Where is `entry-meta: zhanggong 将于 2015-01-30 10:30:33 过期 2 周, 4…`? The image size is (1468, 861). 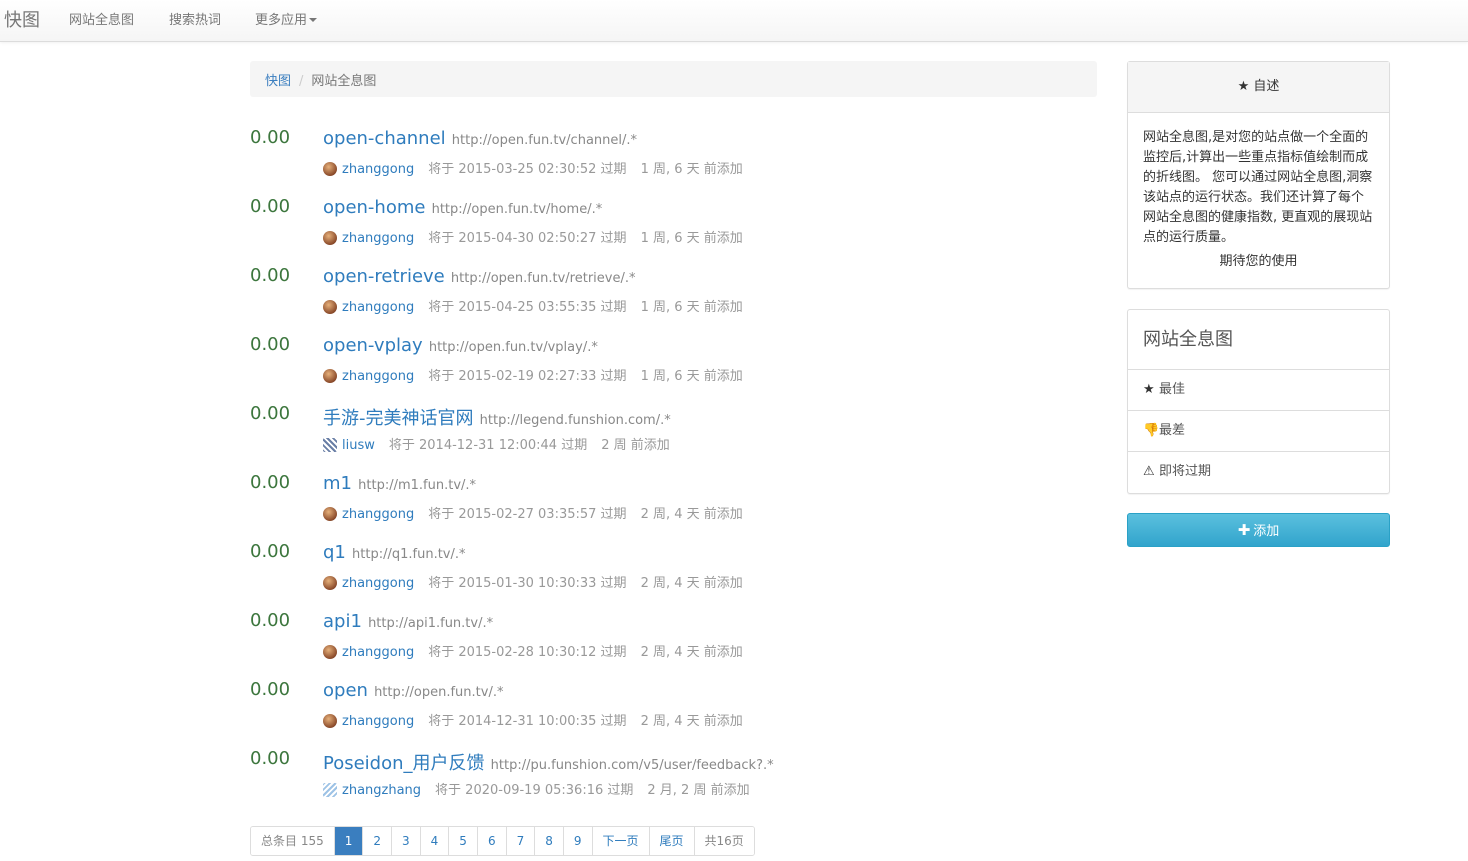 entry-meta: zhanggong 将于 2015-01-30 10:30:33 过期 2 周, 4… is located at coordinates (533, 581).